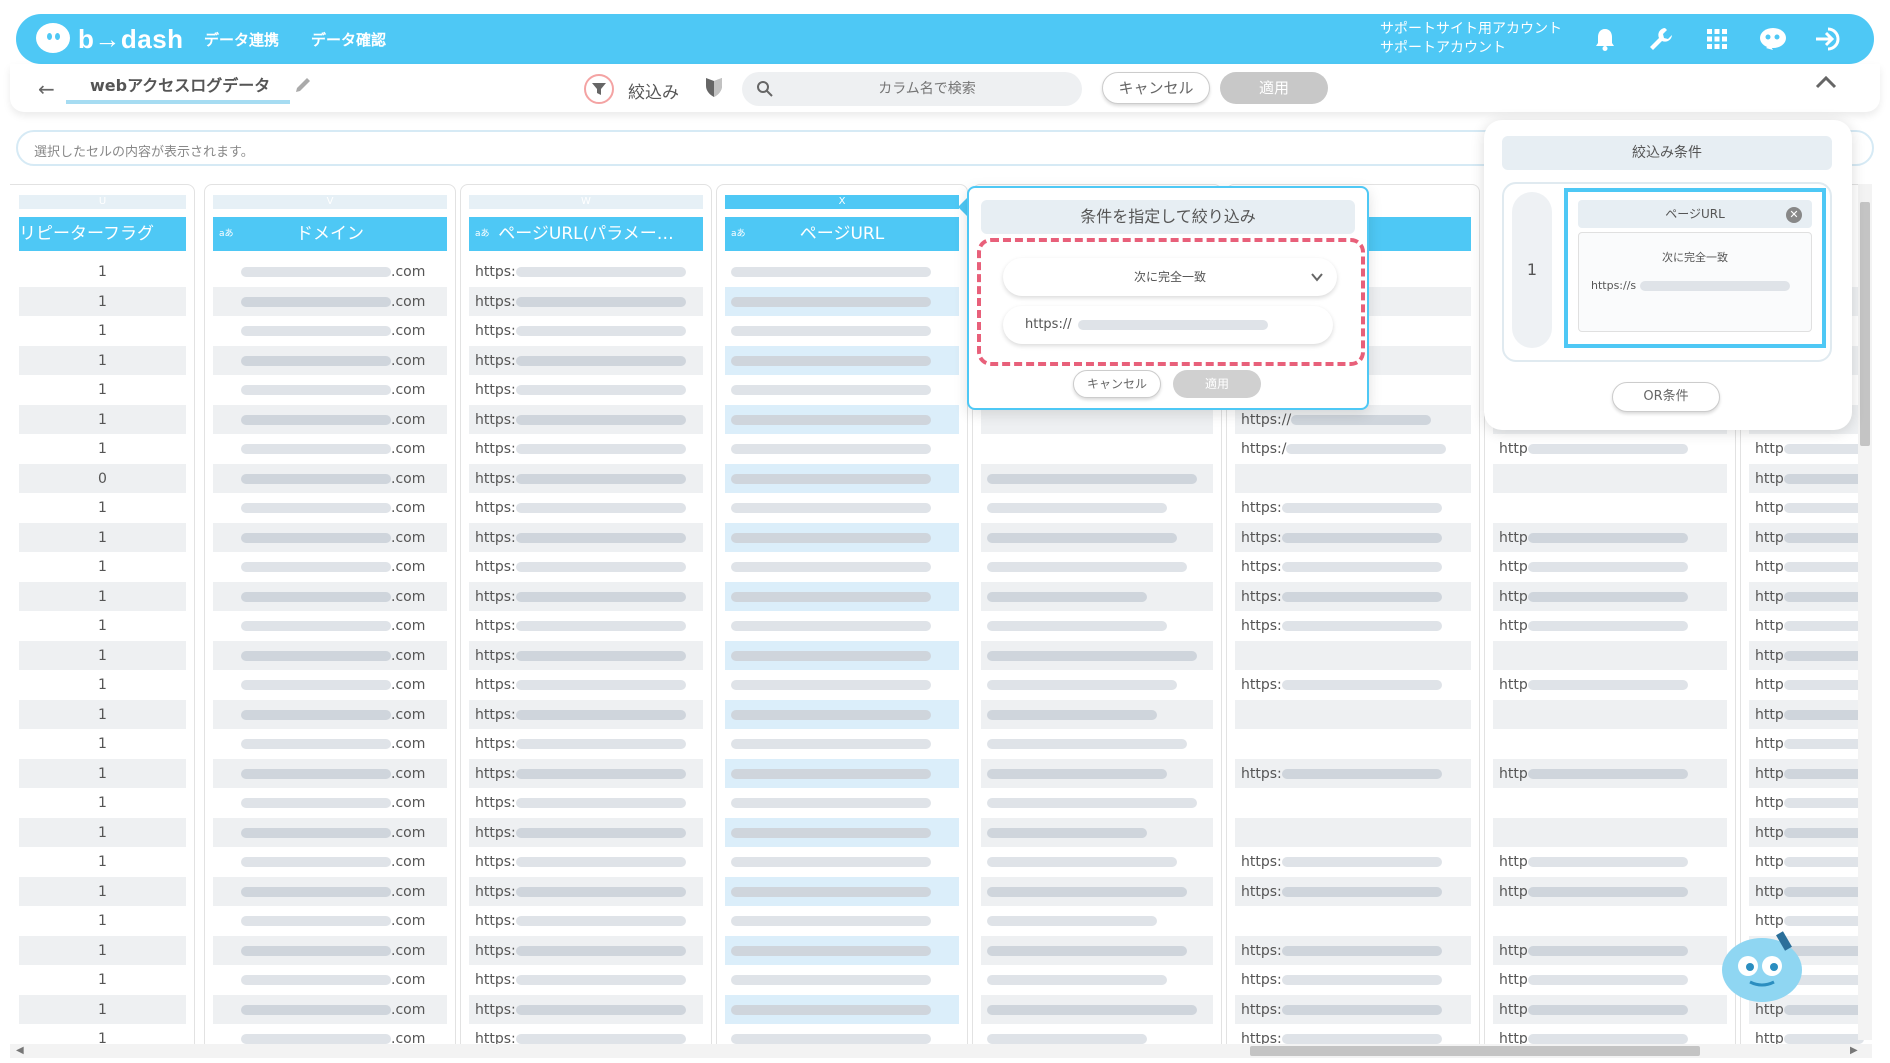  I want to click on scroll-left-arrow-icon: ◀, so click(20, 1050).